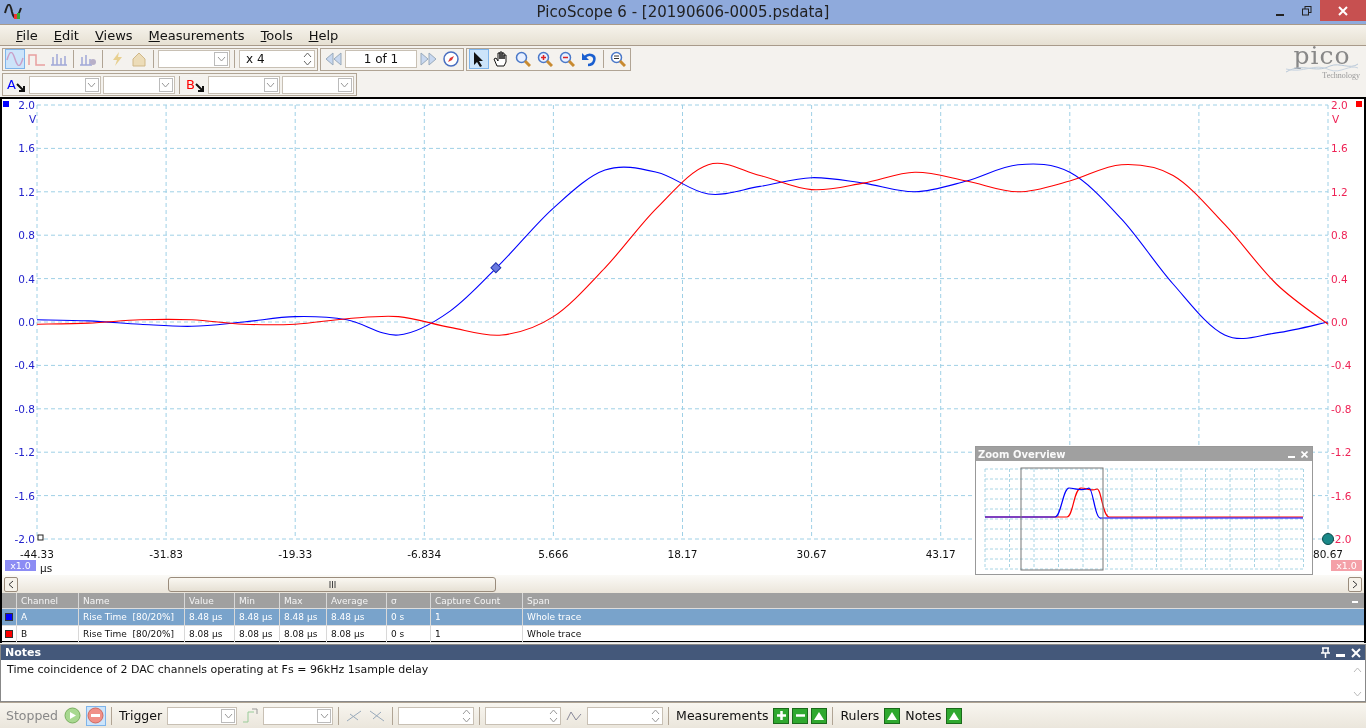 Image resolution: width=1366 pixels, height=728 pixels. Describe the element at coordinates (166, 554) in the screenshot. I see `axis-tick-label: -31.83` at that location.